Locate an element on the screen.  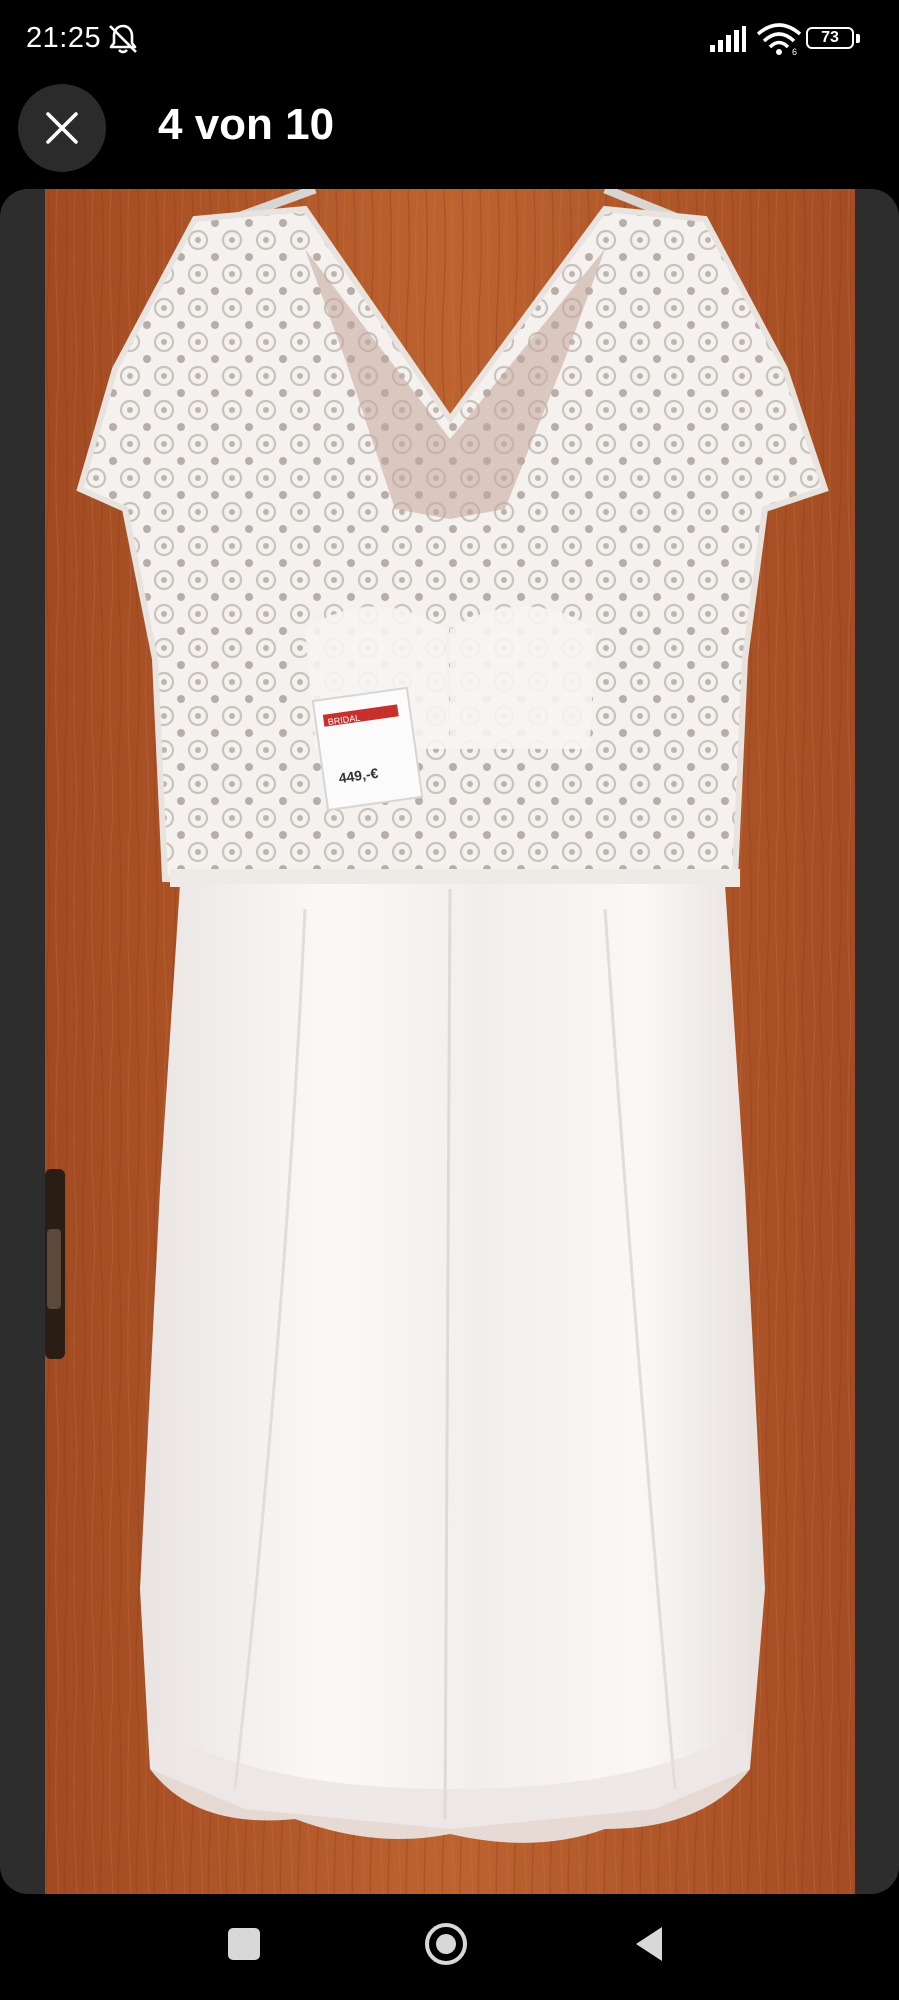
image-counter: 4 von 10 is located at coordinates (246, 124).